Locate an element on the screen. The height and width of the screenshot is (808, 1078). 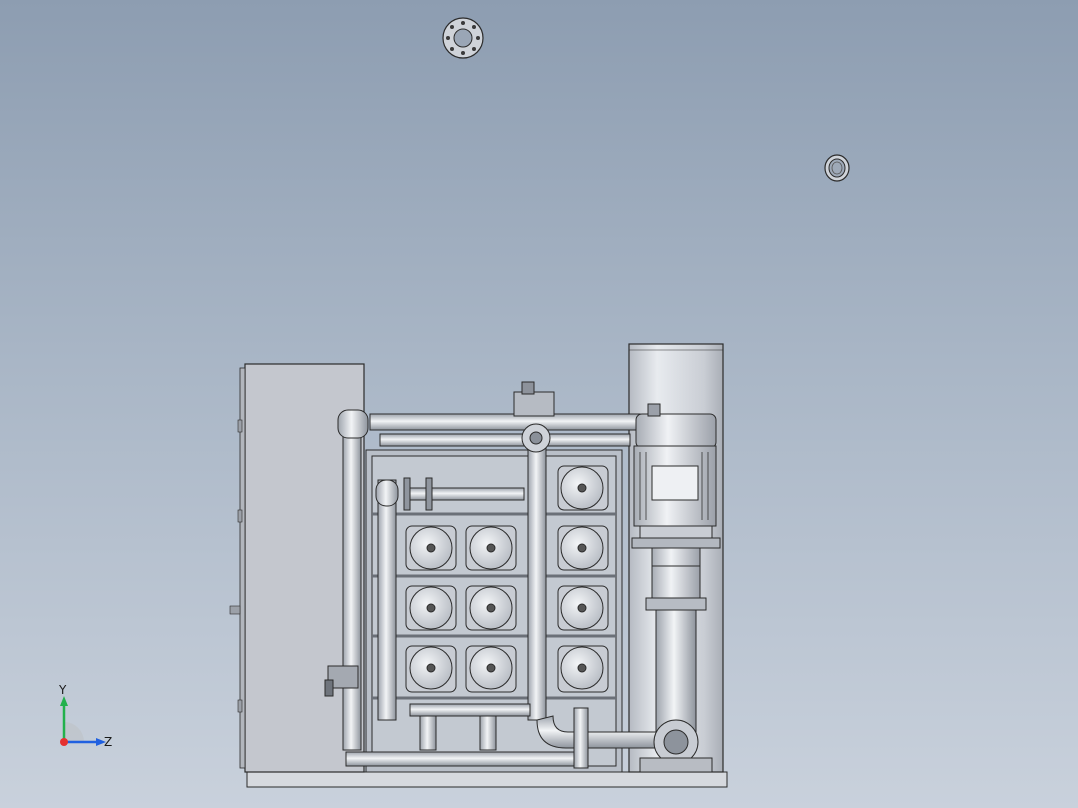
axis-triad-icon: Y Z is located at coordinates (85, 716).